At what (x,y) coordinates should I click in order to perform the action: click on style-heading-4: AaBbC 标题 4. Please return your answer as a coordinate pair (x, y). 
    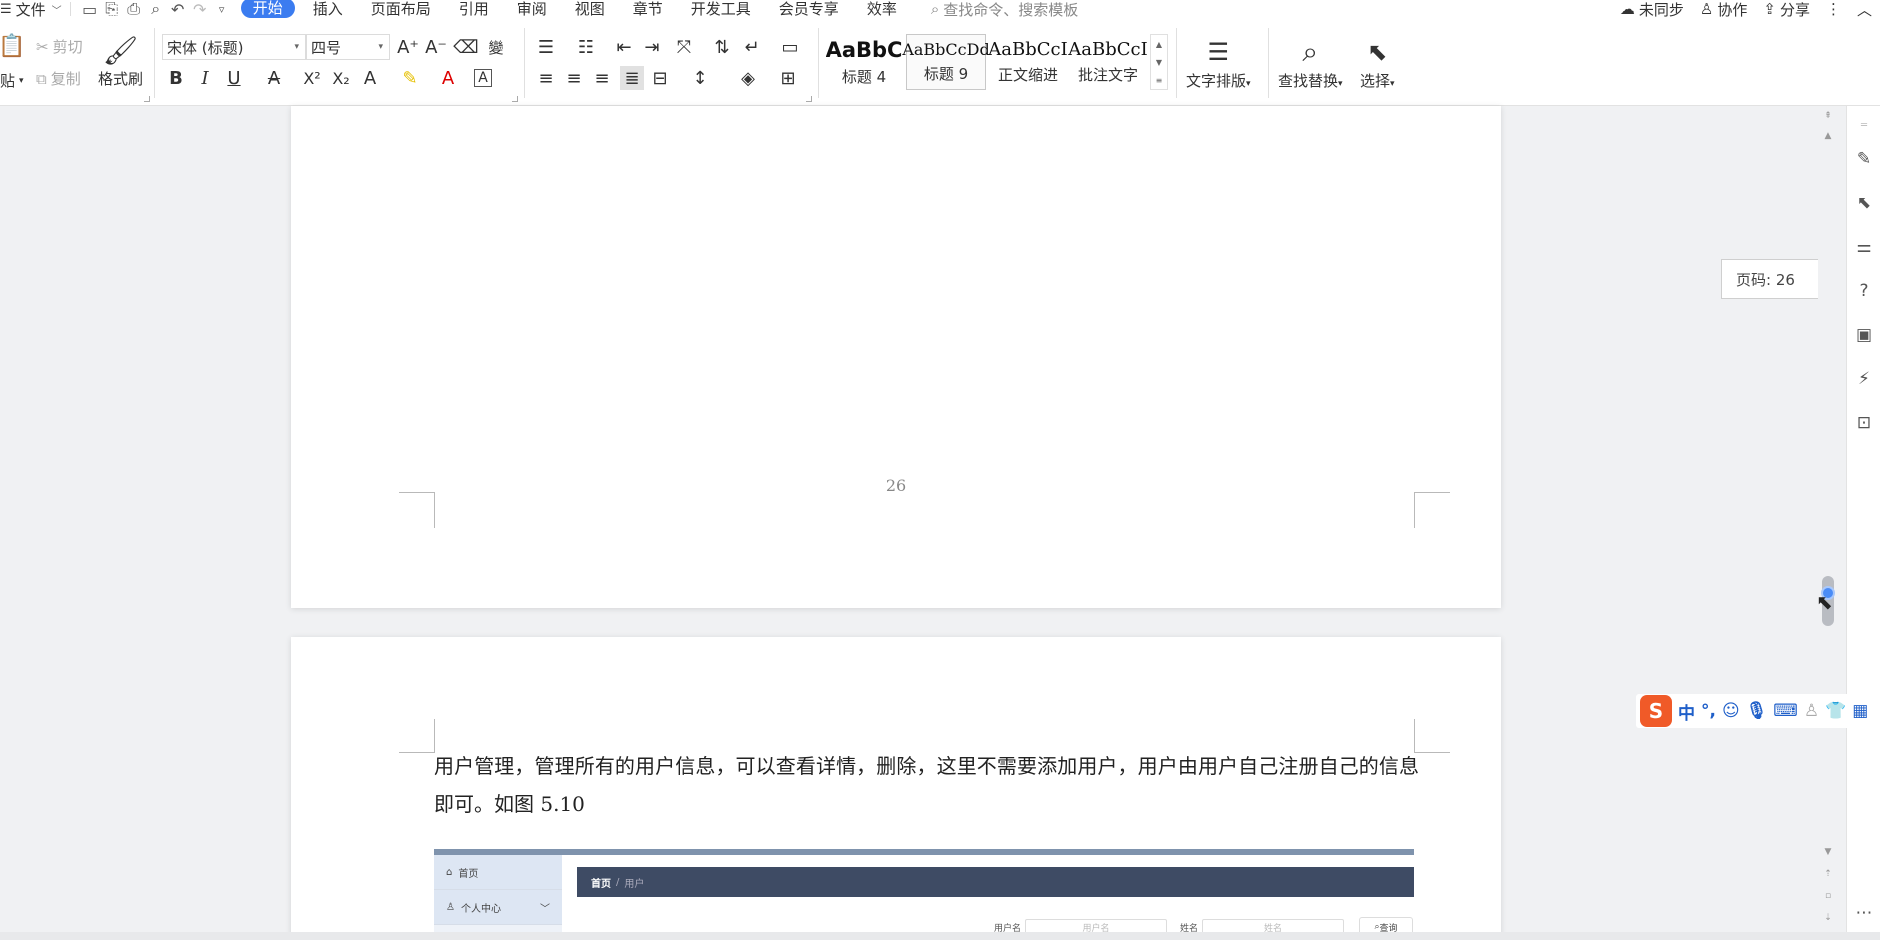
    Looking at the image, I should click on (864, 62).